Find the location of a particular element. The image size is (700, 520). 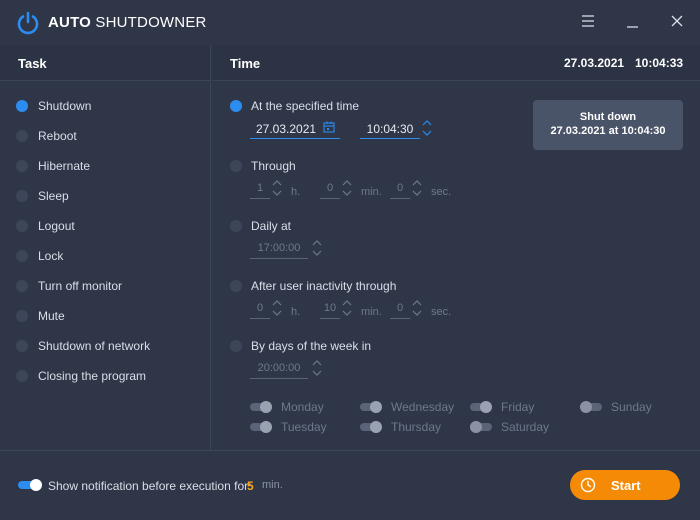

daily-time-spinner is located at coordinates (317, 248).